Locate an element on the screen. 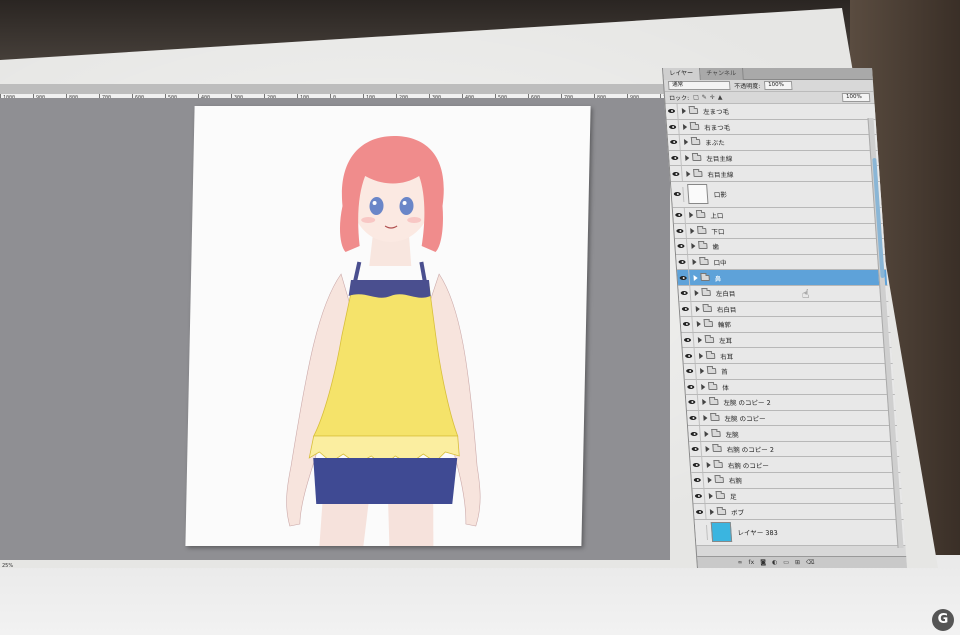  layer-row: 口中 is located at coordinates (781, 262).